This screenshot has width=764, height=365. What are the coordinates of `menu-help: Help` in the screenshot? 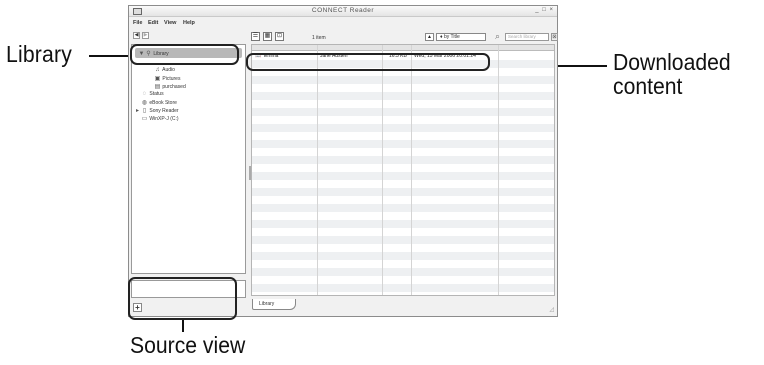 It's located at (189, 23).